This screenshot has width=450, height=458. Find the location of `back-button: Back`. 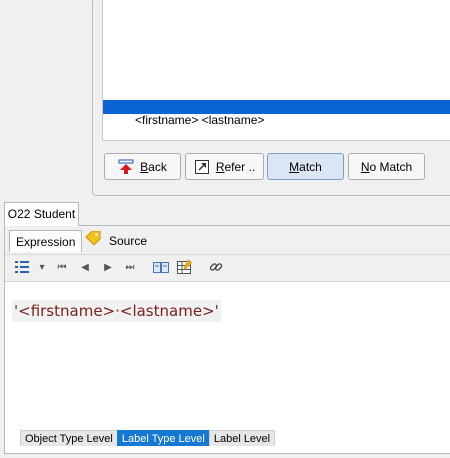

back-button: Back is located at coordinates (142, 166).